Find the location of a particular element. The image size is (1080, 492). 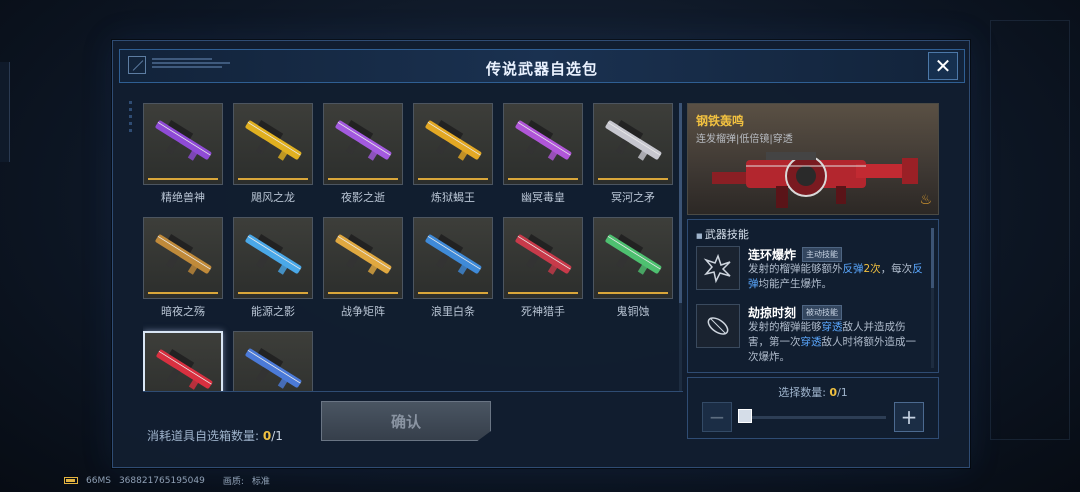

weapon-card: 炼狱蝎王 is located at coordinates (453, 156).